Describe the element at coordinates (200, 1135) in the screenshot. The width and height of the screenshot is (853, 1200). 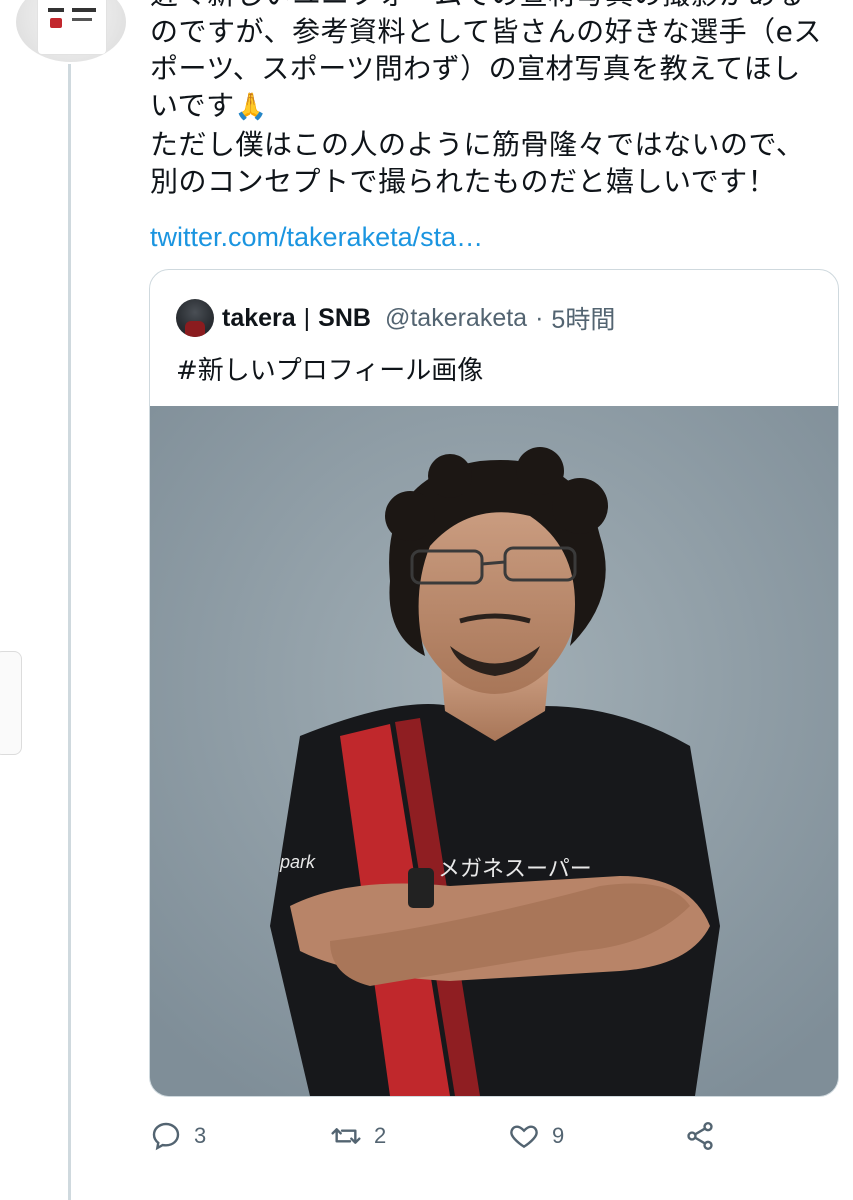
I see `reply-count: 3` at that location.